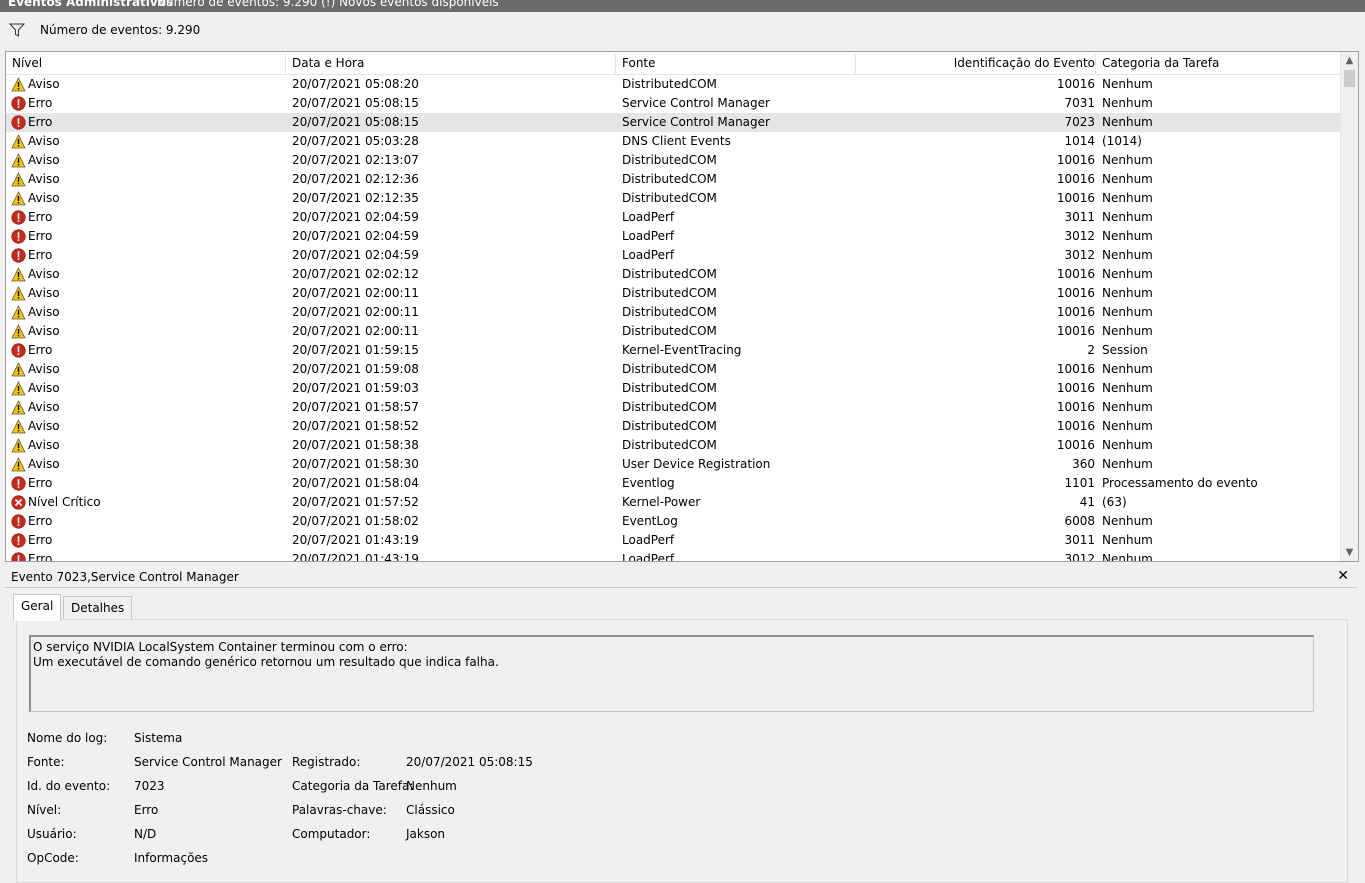 Image resolution: width=1365 pixels, height=883 pixels. What do you see at coordinates (149, 786) in the screenshot?
I see `event-id-value: 7023` at bounding box center [149, 786].